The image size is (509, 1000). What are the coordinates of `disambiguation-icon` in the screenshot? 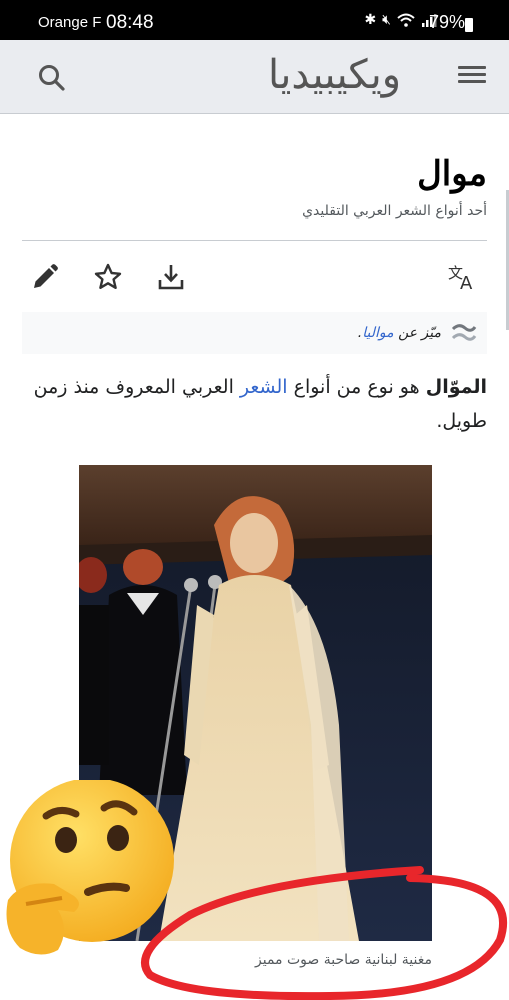 It's located at (464, 332).